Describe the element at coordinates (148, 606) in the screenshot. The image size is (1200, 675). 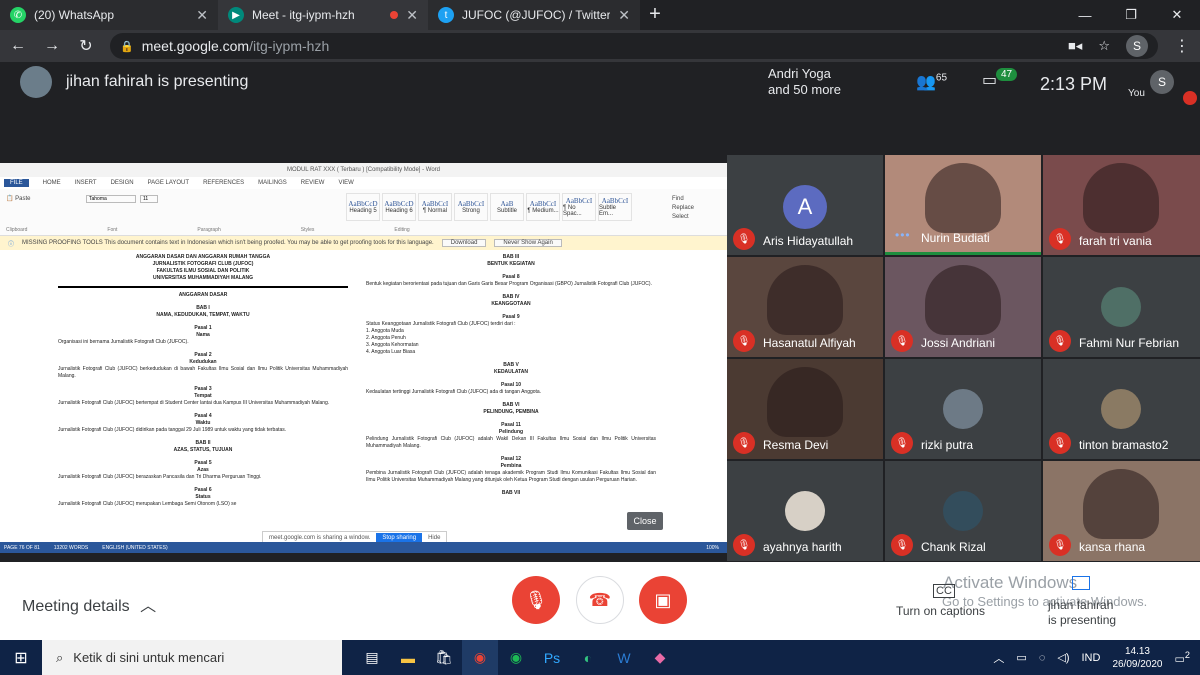
I see `chevron-up-icon: ︿` at that location.